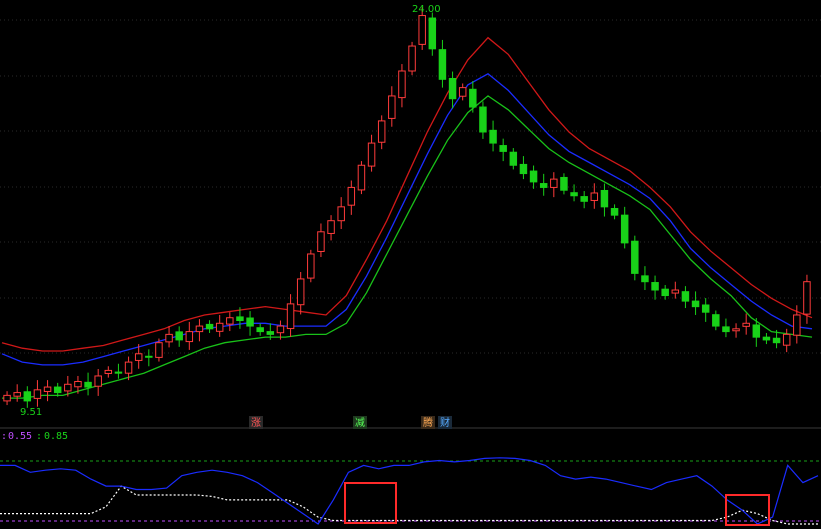 This screenshot has width=821, height=529. What do you see at coordinates (360, 423) in the screenshot?
I see `marker-text: 减` at bounding box center [360, 423].